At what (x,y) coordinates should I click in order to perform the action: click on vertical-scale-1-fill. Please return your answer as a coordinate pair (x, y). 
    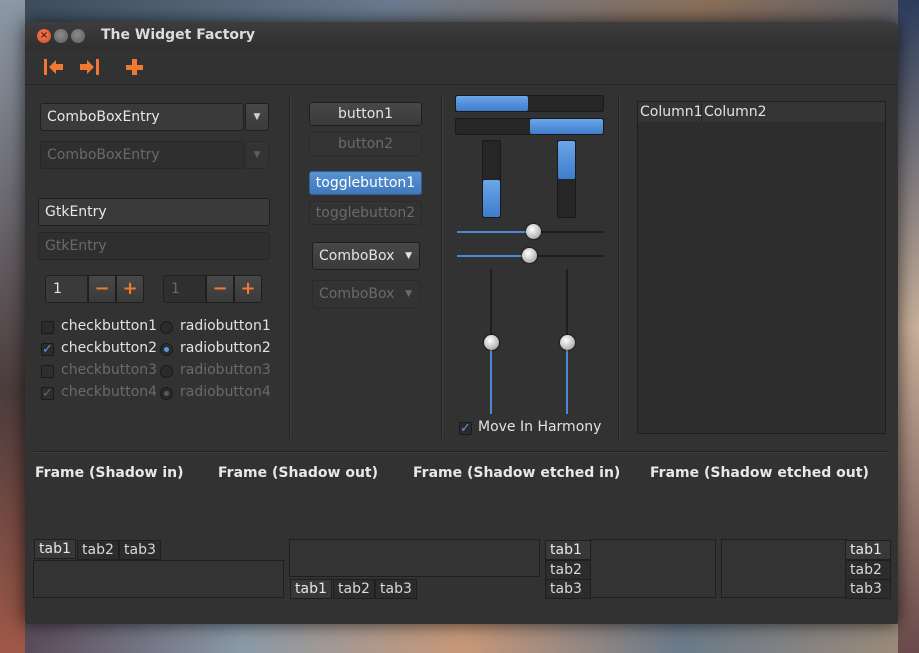
    Looking at the image, I should click on (491, 378).